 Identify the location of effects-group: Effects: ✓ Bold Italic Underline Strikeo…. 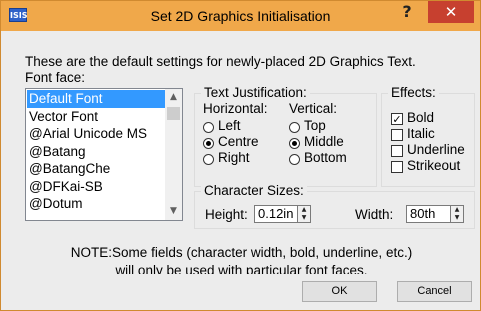
(428, 136).